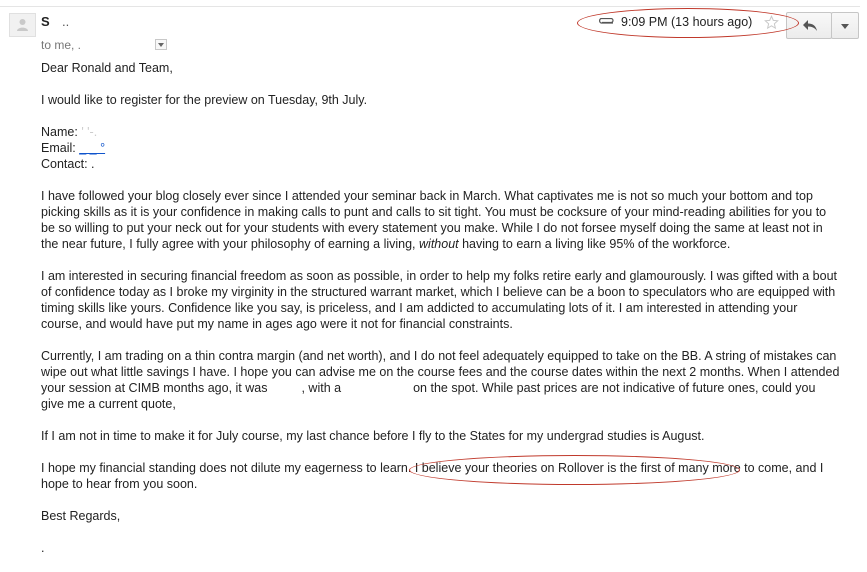 The image size is (867, 572). Describe the element at coordinates (430, 6) in the screenshot. I see `divider` at that location.